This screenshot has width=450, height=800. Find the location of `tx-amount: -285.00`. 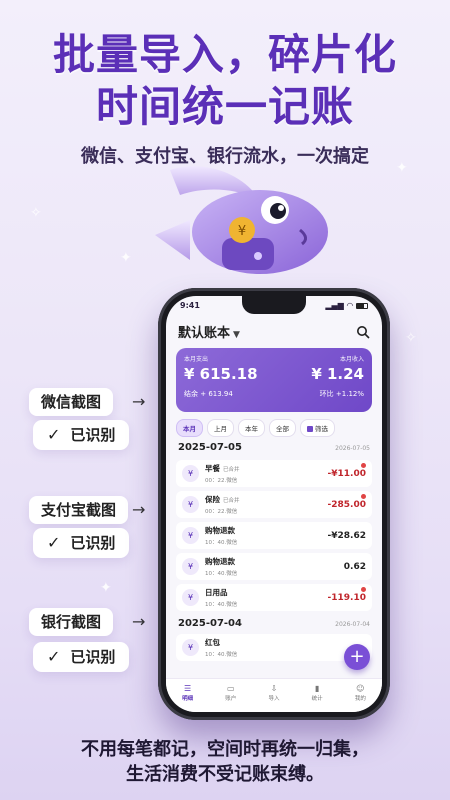

tx-amount: -285.00 is located at coordinates (346, 504).